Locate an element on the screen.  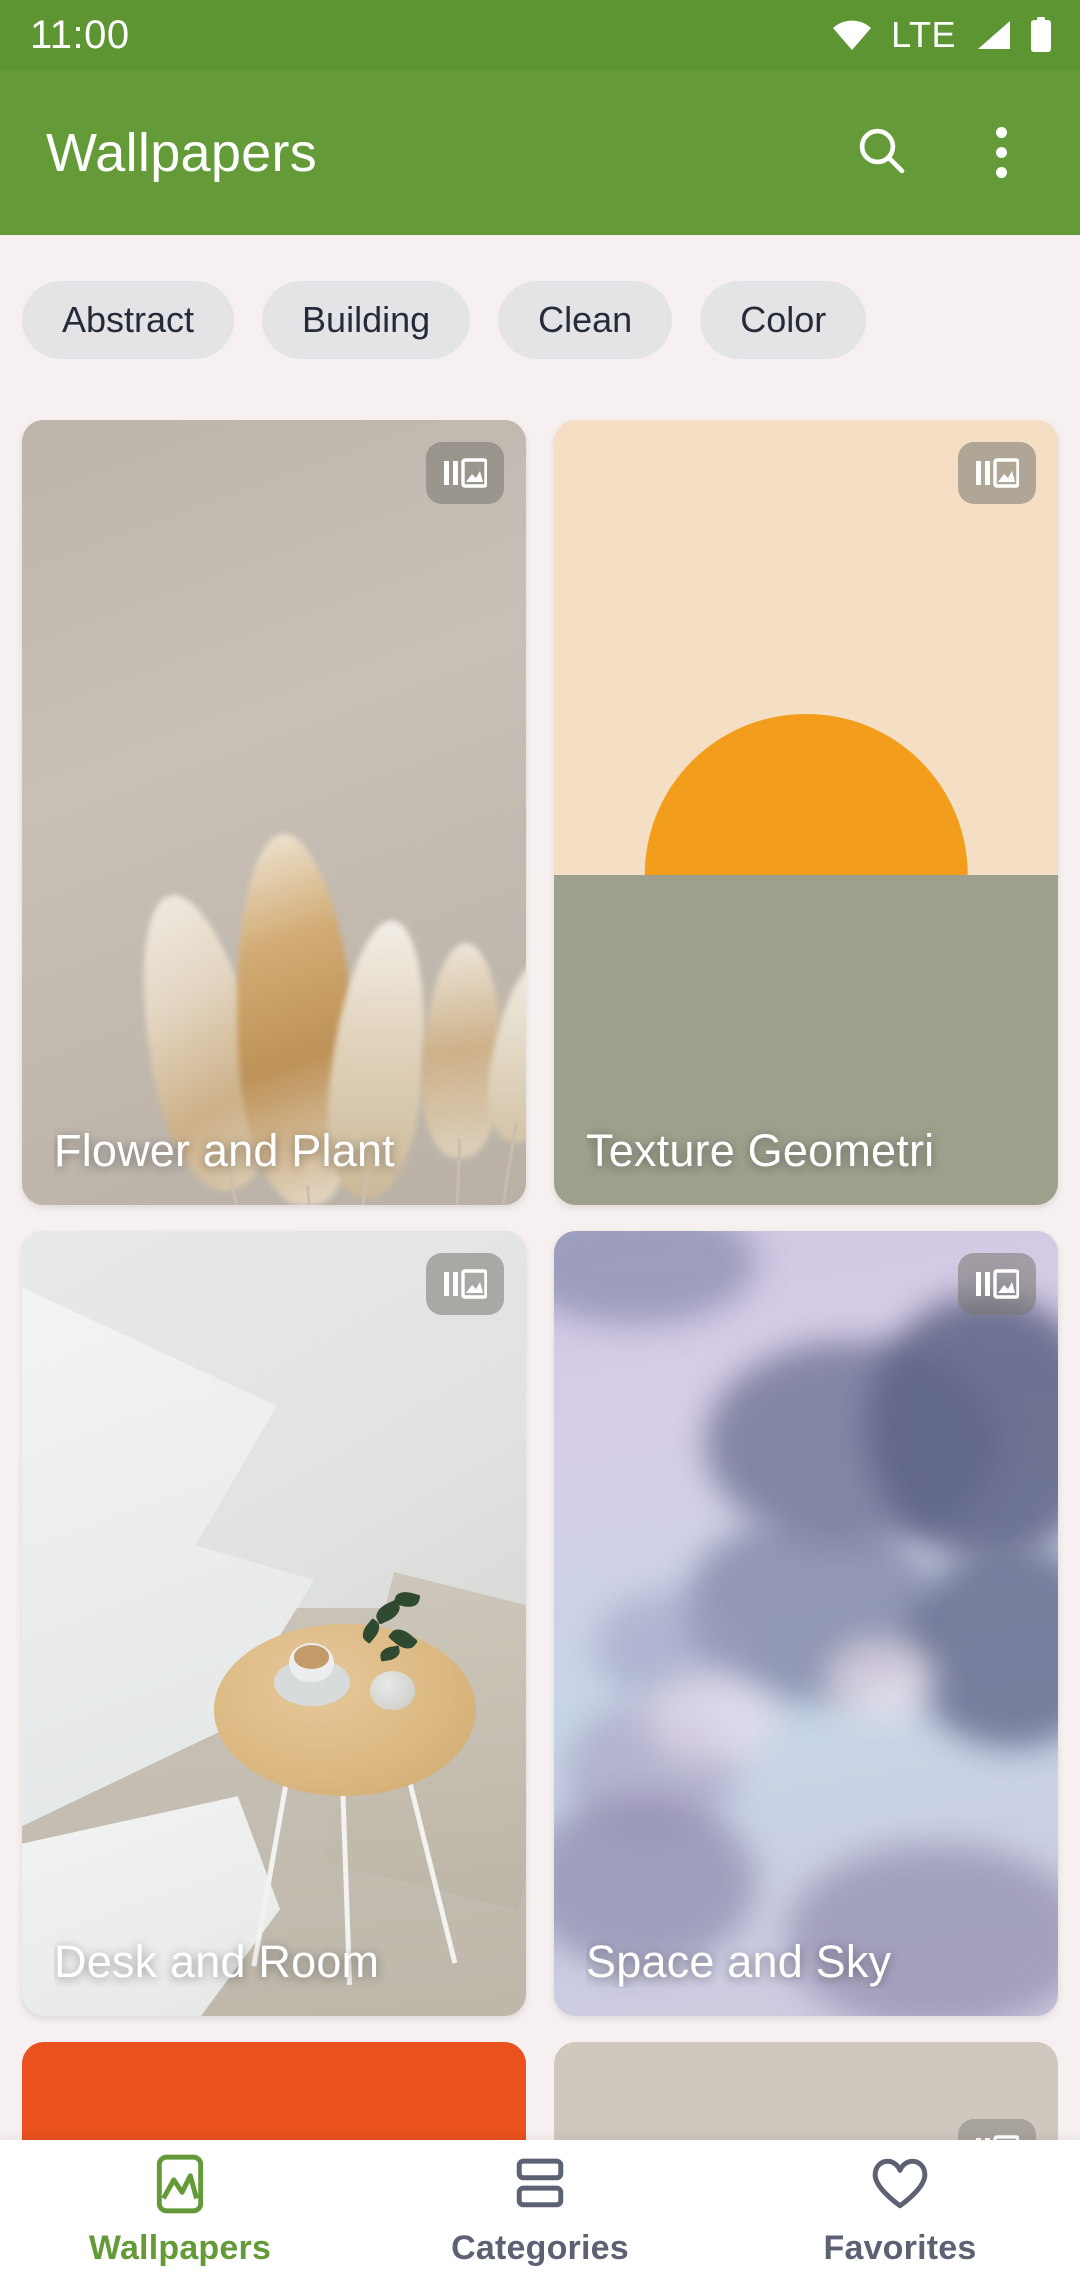
nav-item-categories: Categories is located at coordinates (540, 2210).